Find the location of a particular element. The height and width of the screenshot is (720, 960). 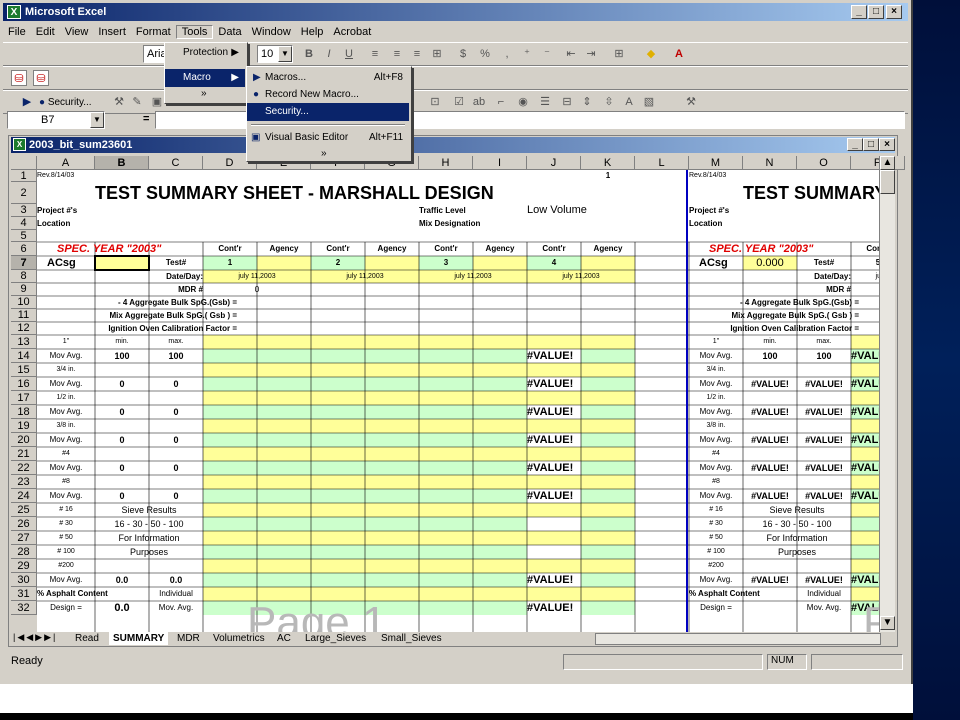

row-header-30: 30 is located at coordinates (24, 580).